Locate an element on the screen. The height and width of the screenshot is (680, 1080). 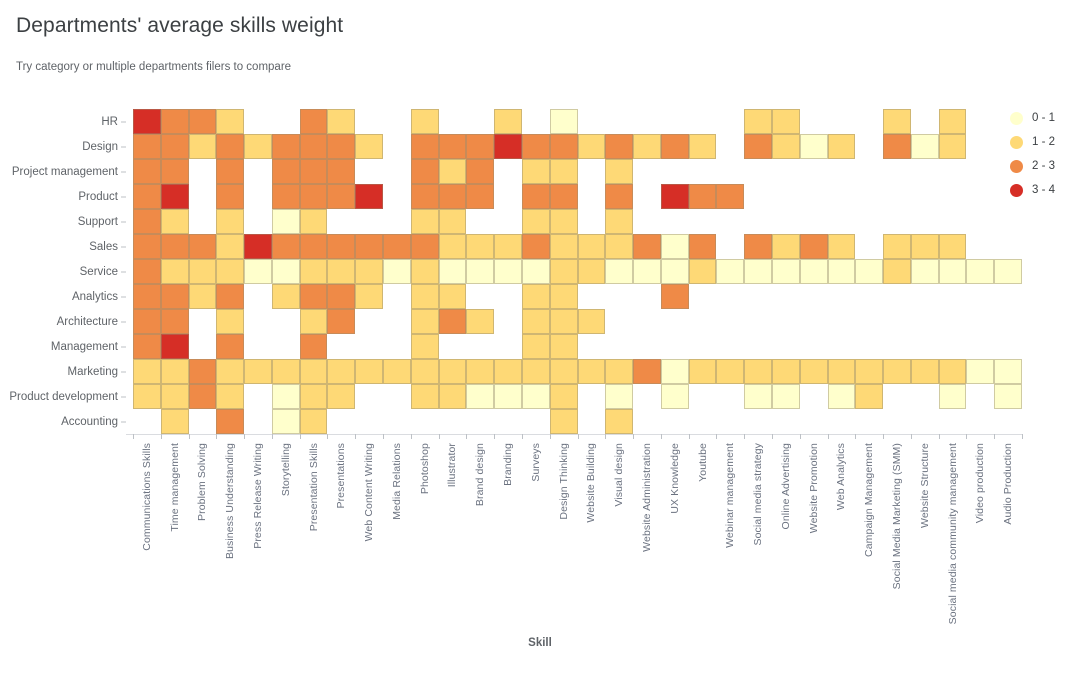
legend-item: 0 - 1 is located at coordinates (1045, 118).